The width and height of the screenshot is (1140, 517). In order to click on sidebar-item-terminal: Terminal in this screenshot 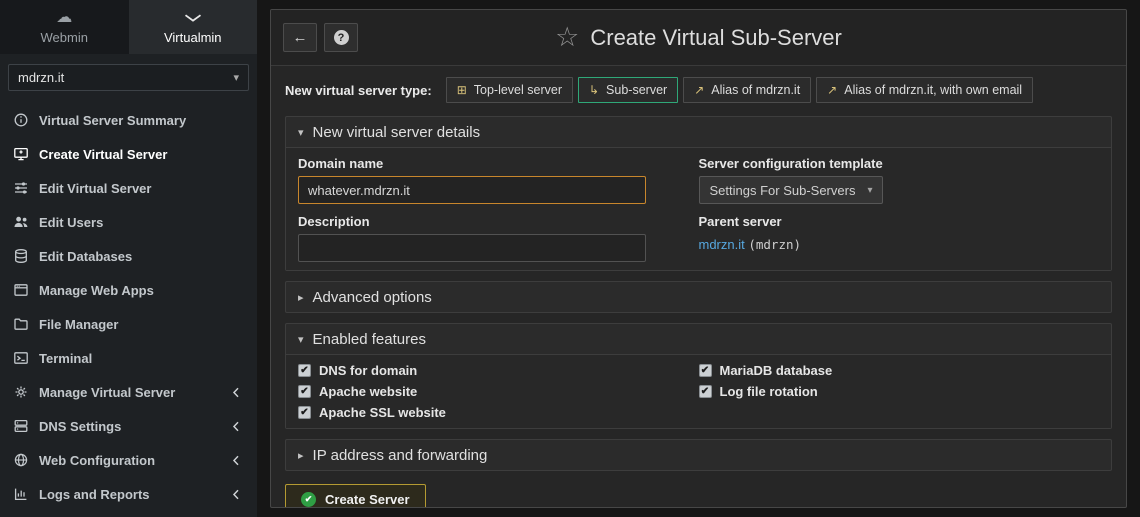, I will do `click(128, 358)`.